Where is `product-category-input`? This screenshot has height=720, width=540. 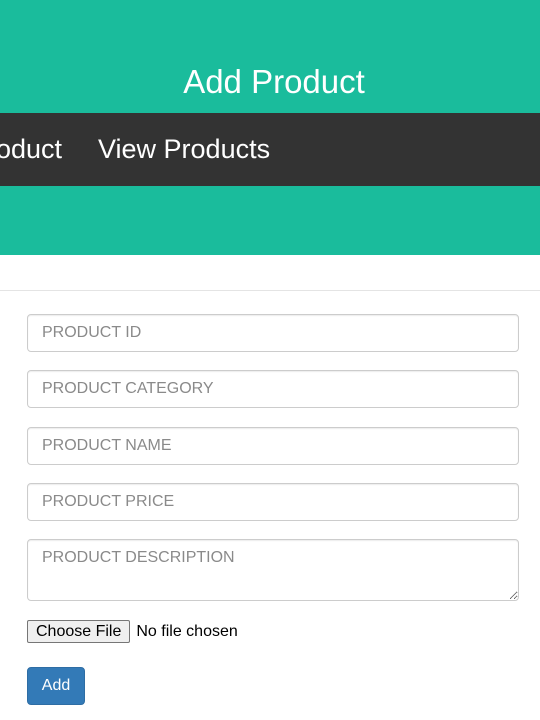 product-category-input is located at coordinates (273, 389).